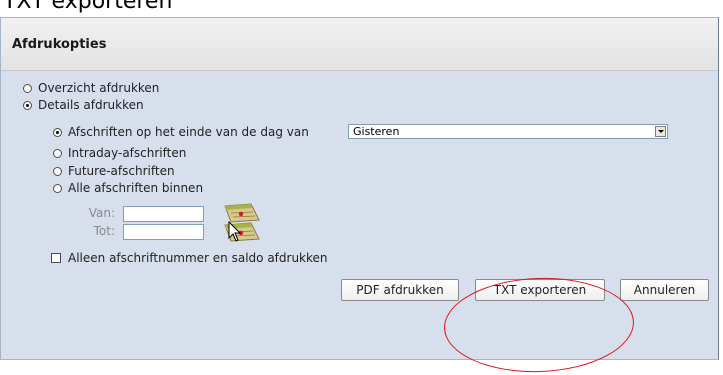 The width and height of the screenshot is (723, 375). What do you see at coordinates (235, 231) in the screenshot?
I see `mouse-pointer-icon` at bounding box center [235, 231].